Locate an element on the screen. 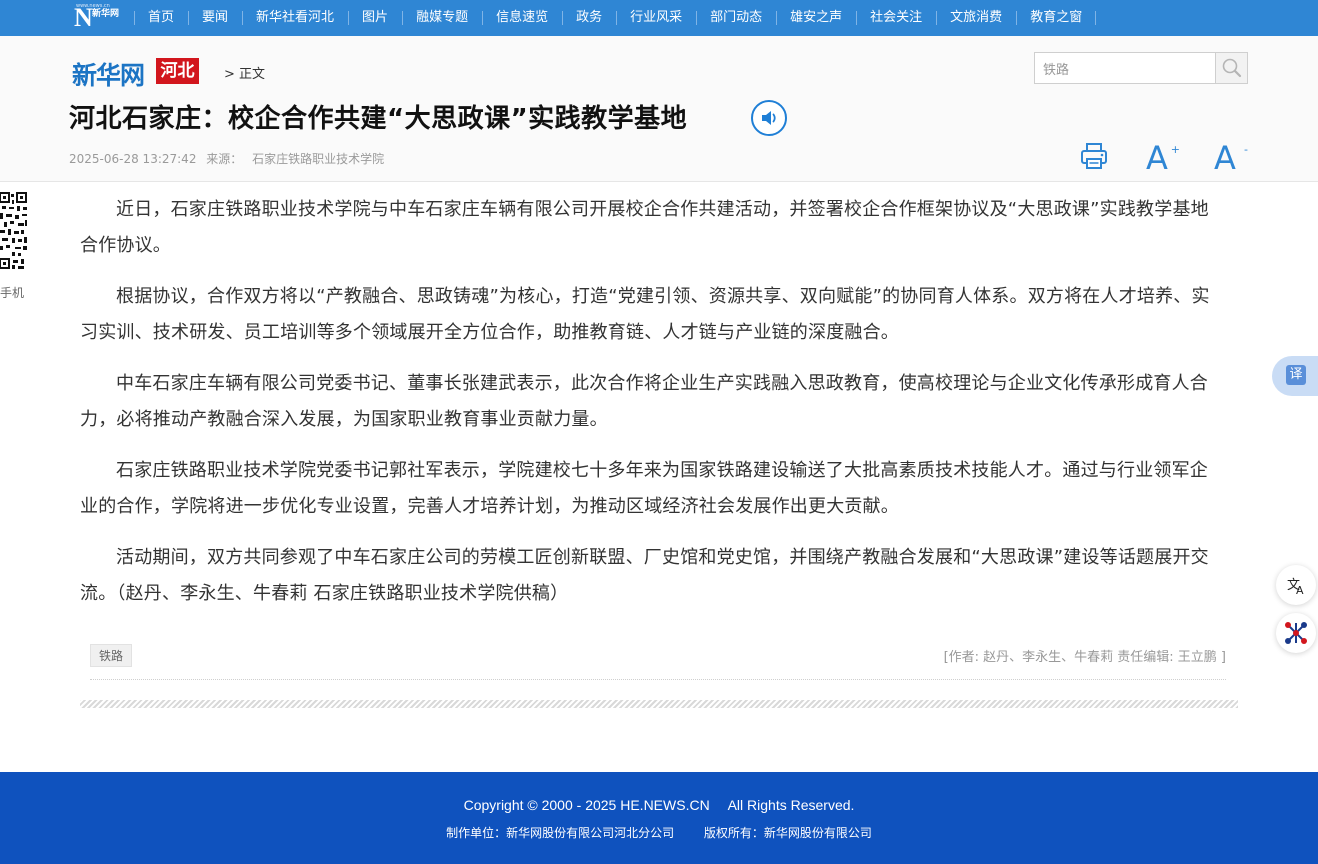 Image resolution: width=1318 pixels, height=864 pixels. minus-icon: - is located at coordinates (1246, 149).